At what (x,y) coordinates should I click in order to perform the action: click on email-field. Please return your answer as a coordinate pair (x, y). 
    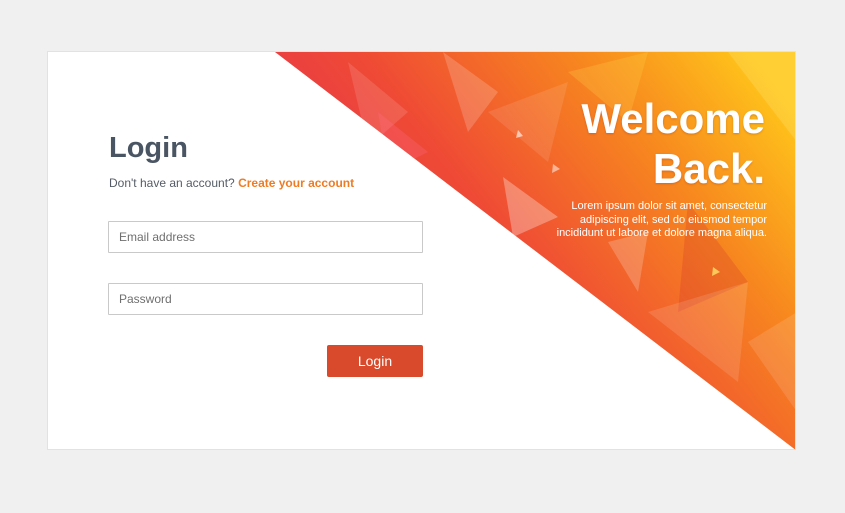
    Looking at the image, I should click on (265, 237).